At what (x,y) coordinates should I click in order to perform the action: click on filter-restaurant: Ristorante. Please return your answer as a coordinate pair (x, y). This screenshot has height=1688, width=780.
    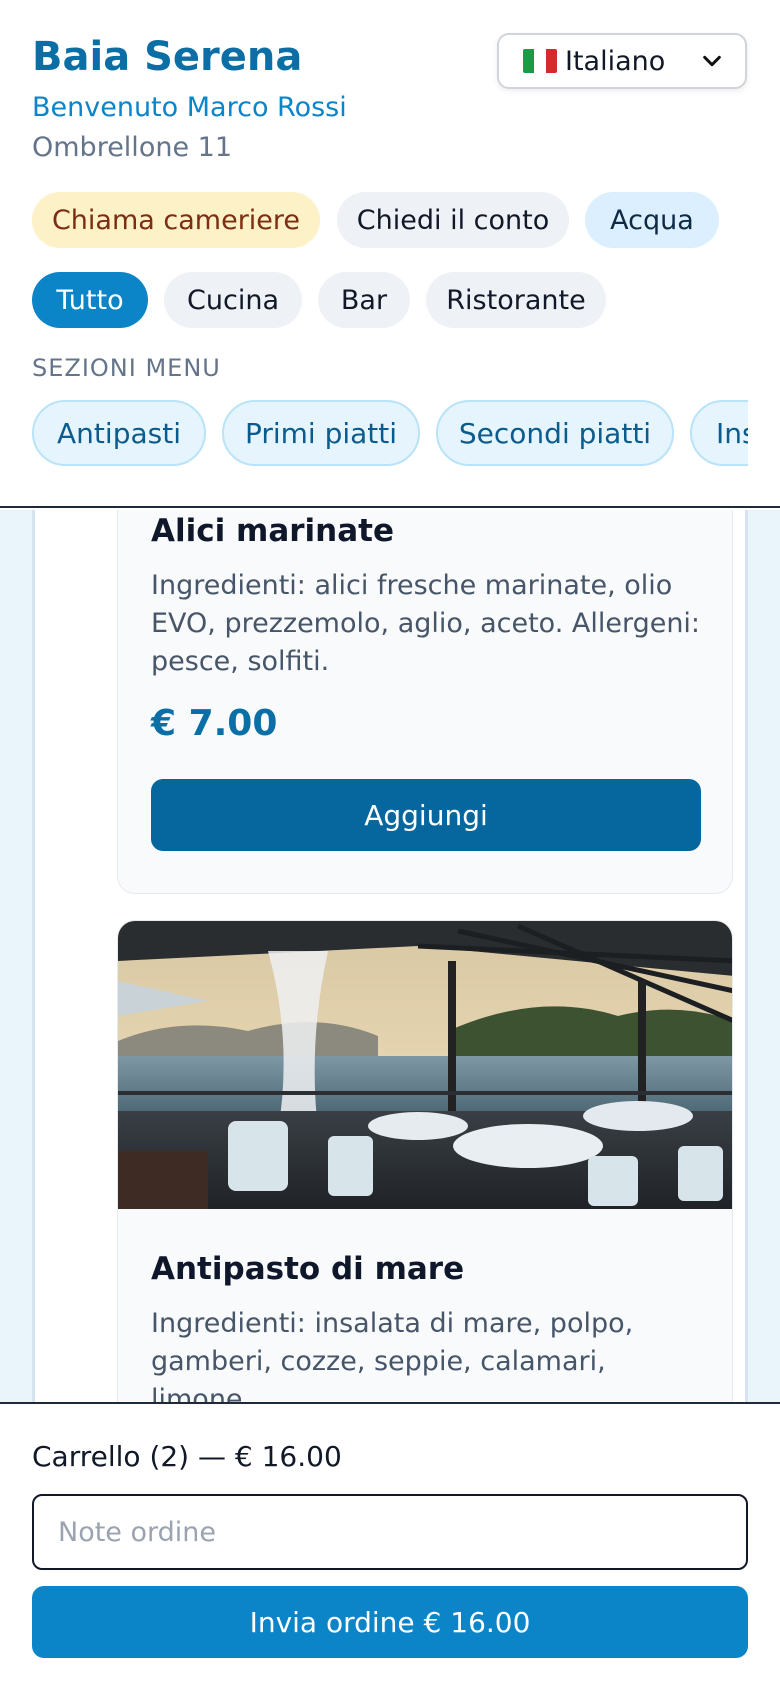
    Looking at the image, I should click on (516, 300).